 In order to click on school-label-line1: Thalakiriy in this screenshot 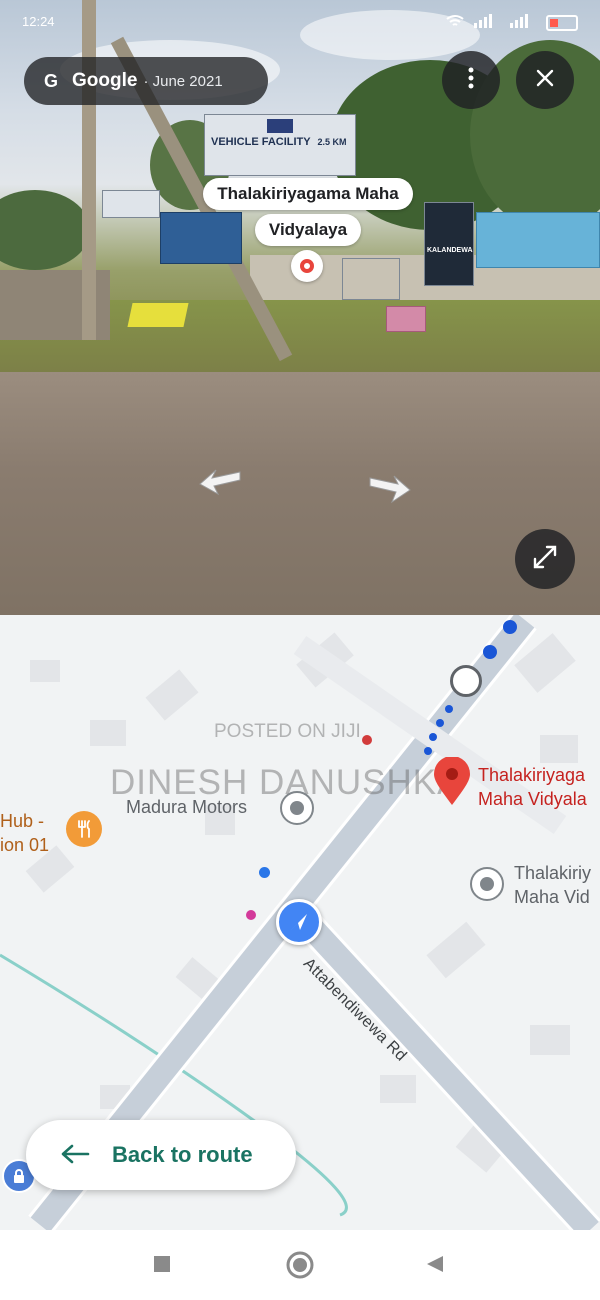, I will do `click(553, 873)`.